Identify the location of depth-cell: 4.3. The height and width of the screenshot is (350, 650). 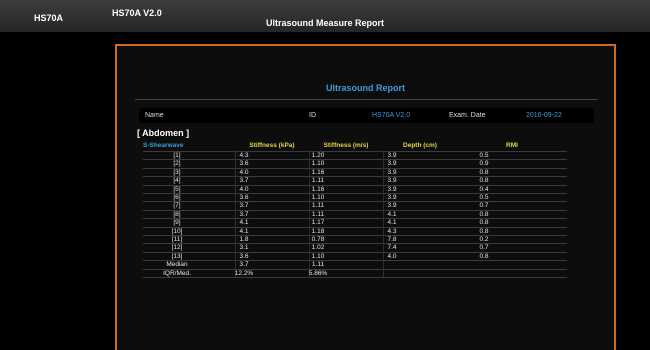
(392, 231).